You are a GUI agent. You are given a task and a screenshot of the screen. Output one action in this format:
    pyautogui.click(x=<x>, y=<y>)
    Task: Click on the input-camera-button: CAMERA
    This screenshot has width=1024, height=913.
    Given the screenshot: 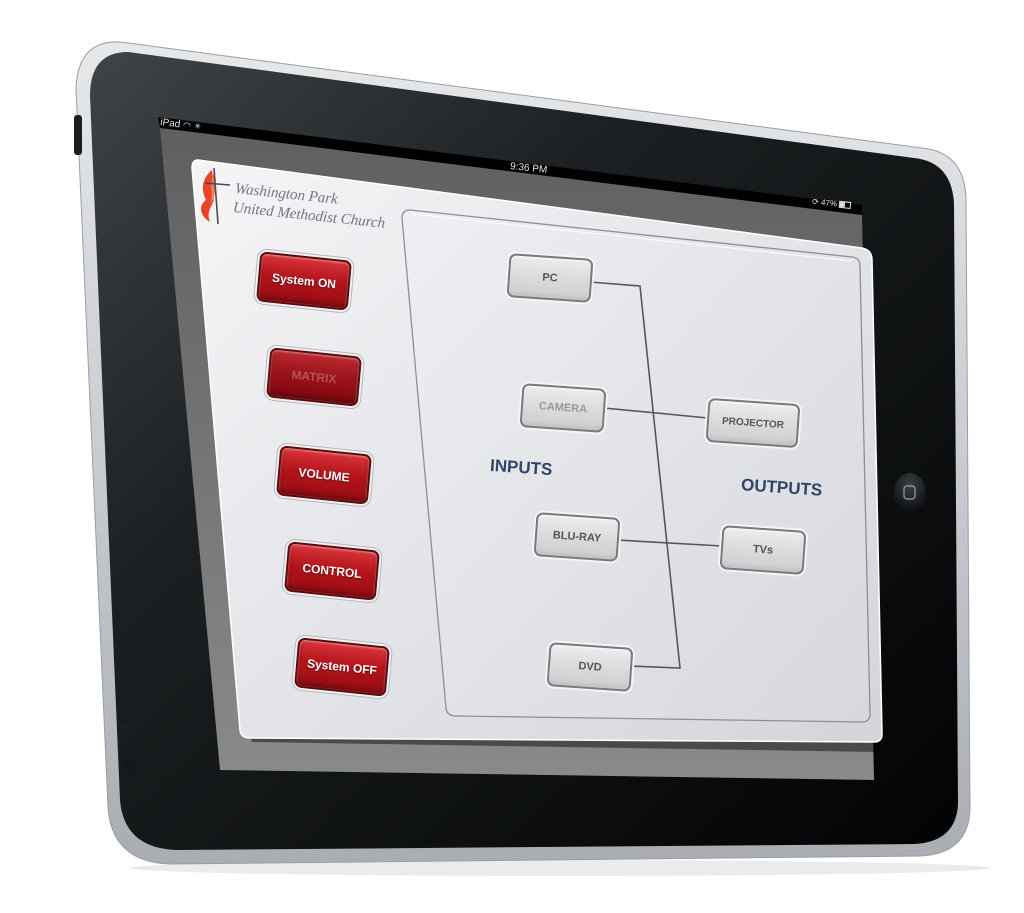 What is the action you would take?
    pyautogui.click(x=563, y=408)
    